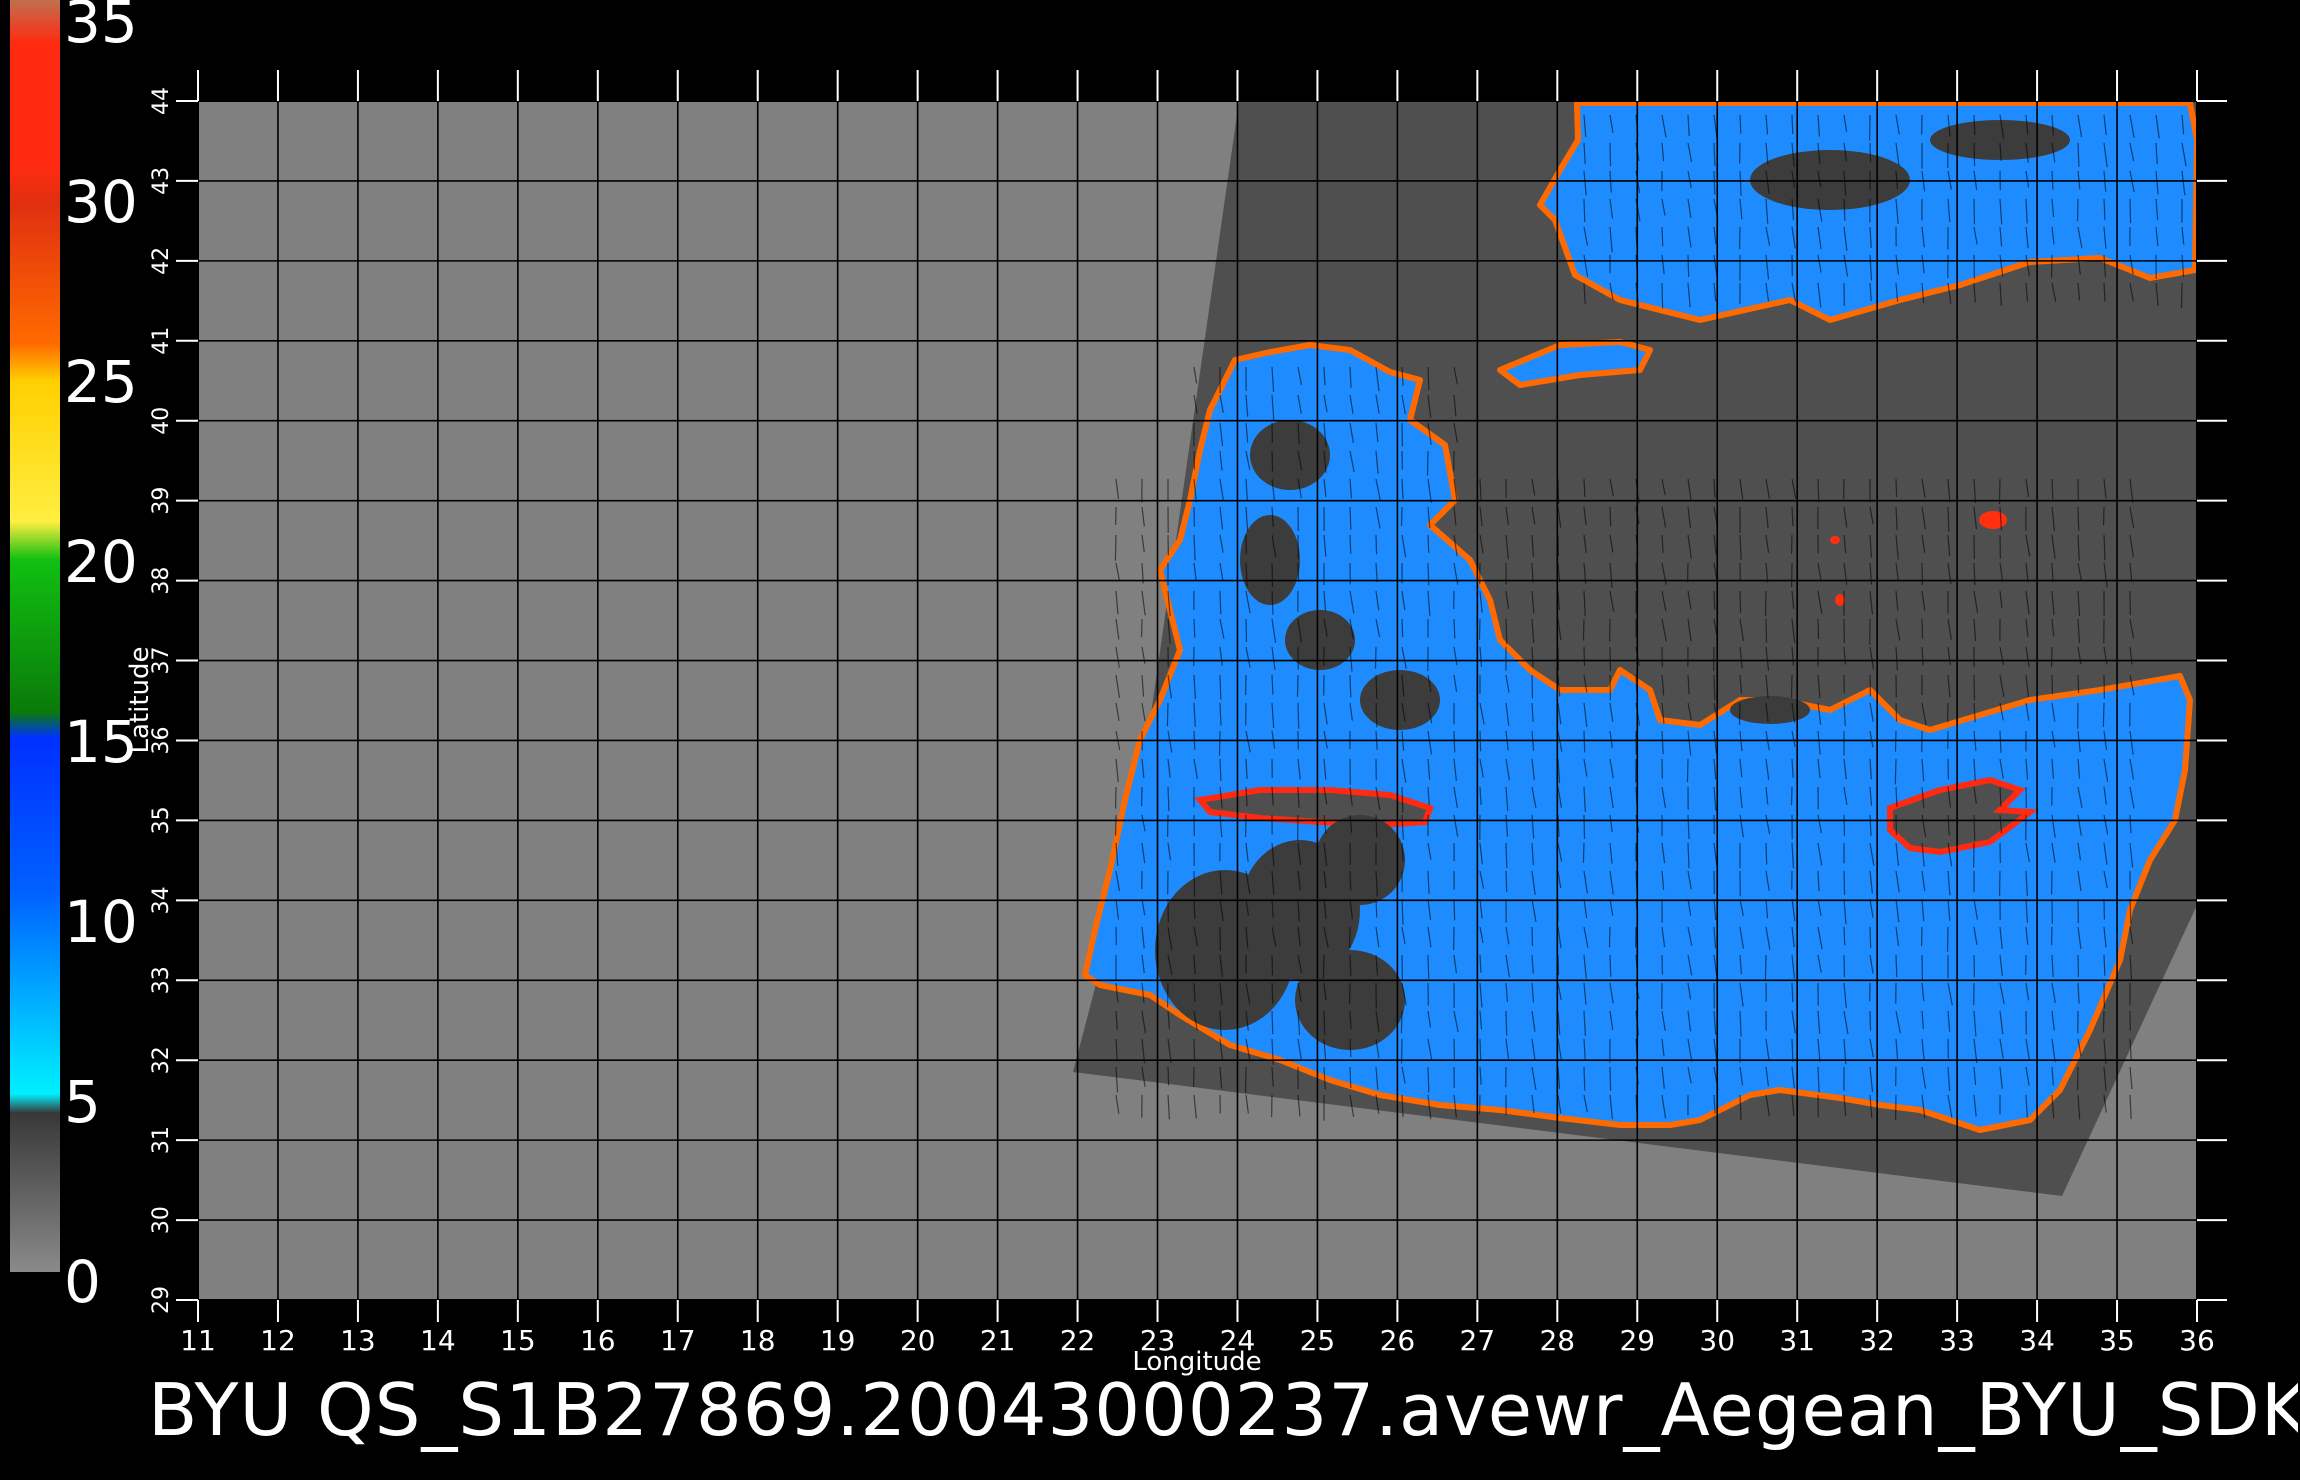 This screenshot has height=1480, width=2300. I want to click on lat-tick-label: 34, so click(161, 900).